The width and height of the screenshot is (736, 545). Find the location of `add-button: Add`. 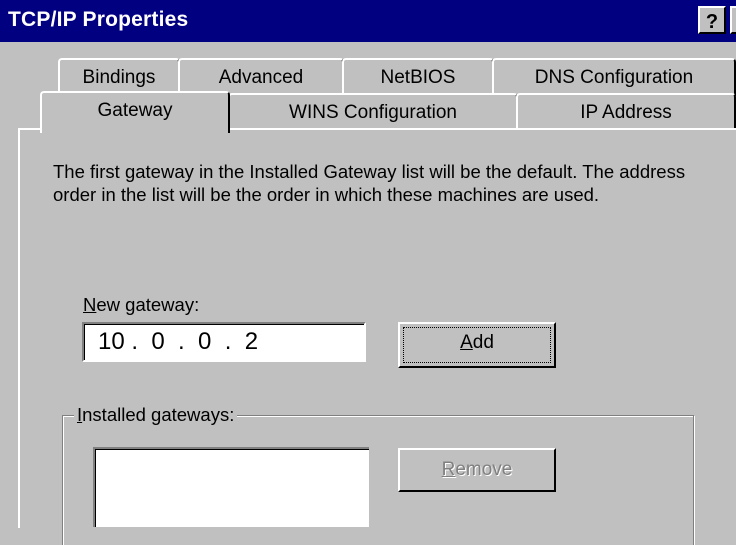

add-button: Add is located at coordinates (477, 345).